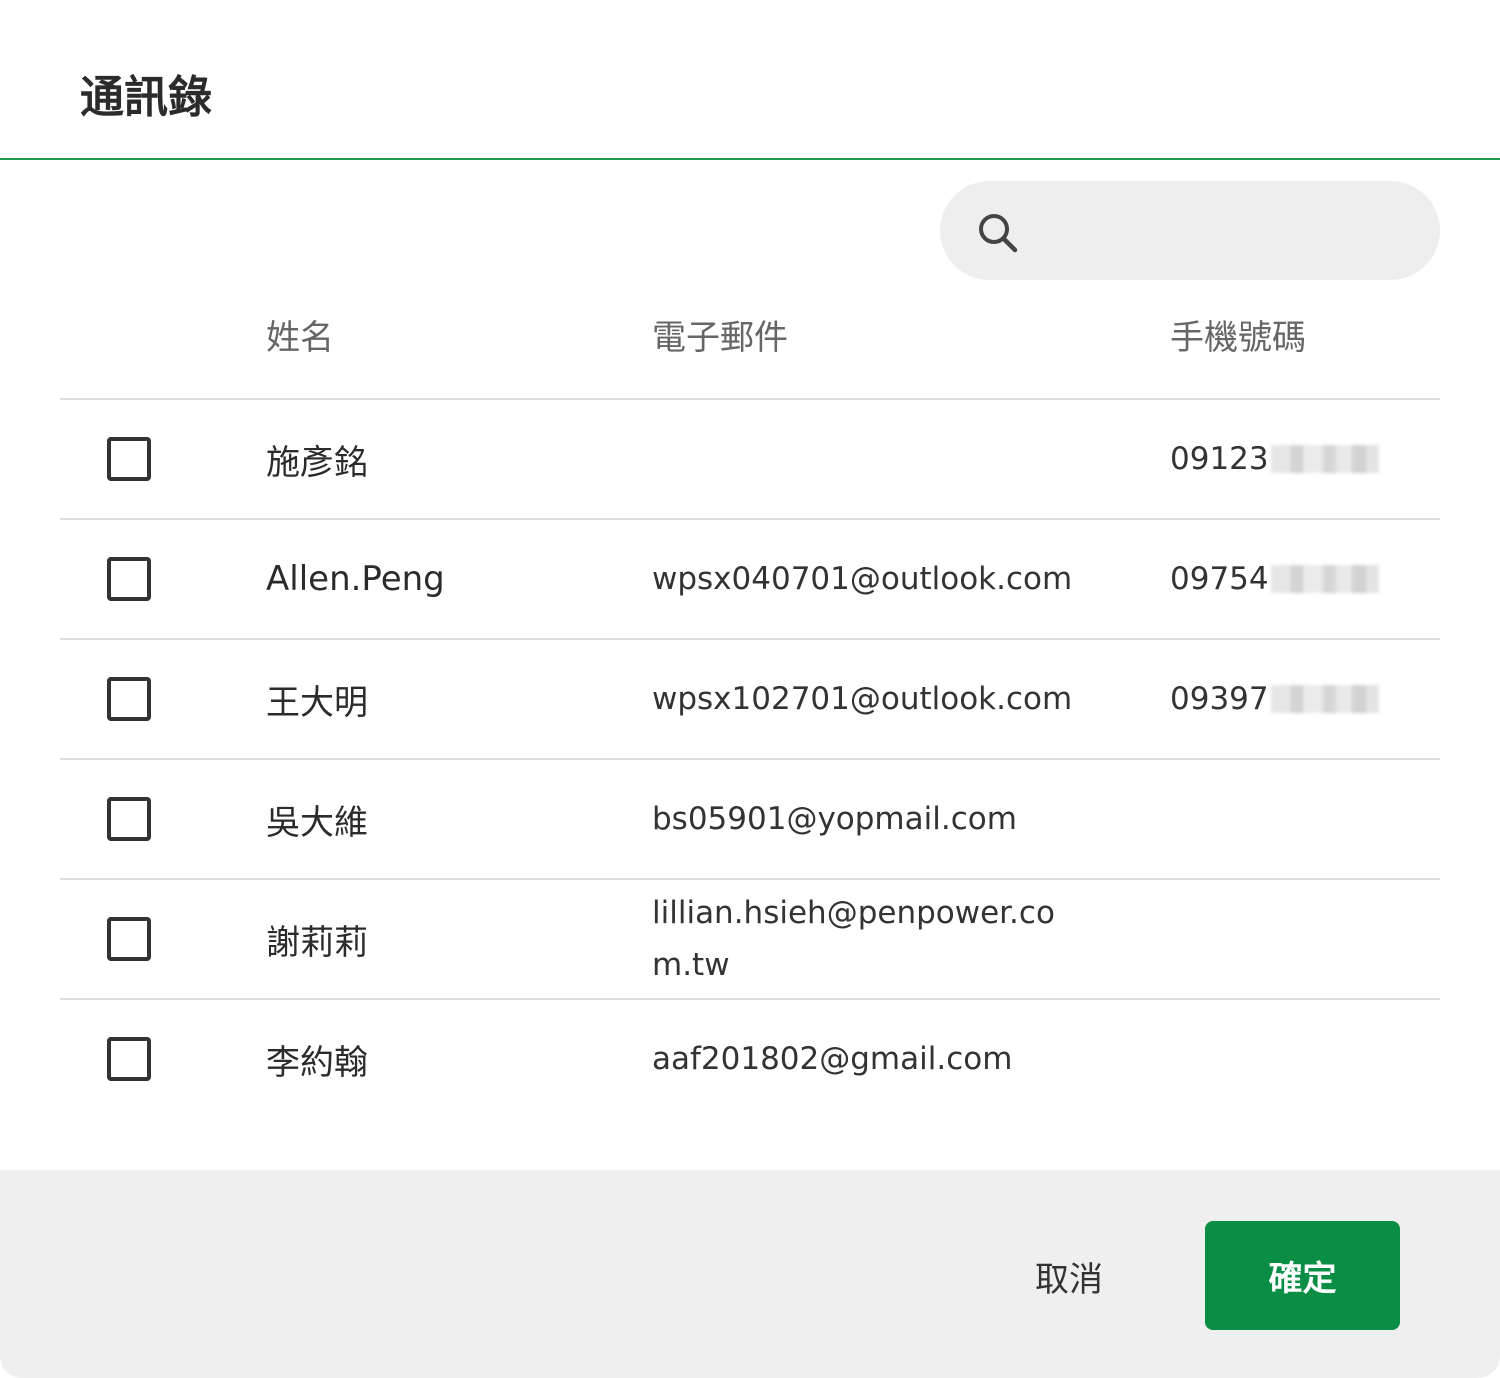 The height and width of the screenshot is (1378, 1500). What do you see at coordinates (862, 699) in the screenshot?
I see `contact-email: wpsx102701@outlook.com` at bounding box center [862, 699].